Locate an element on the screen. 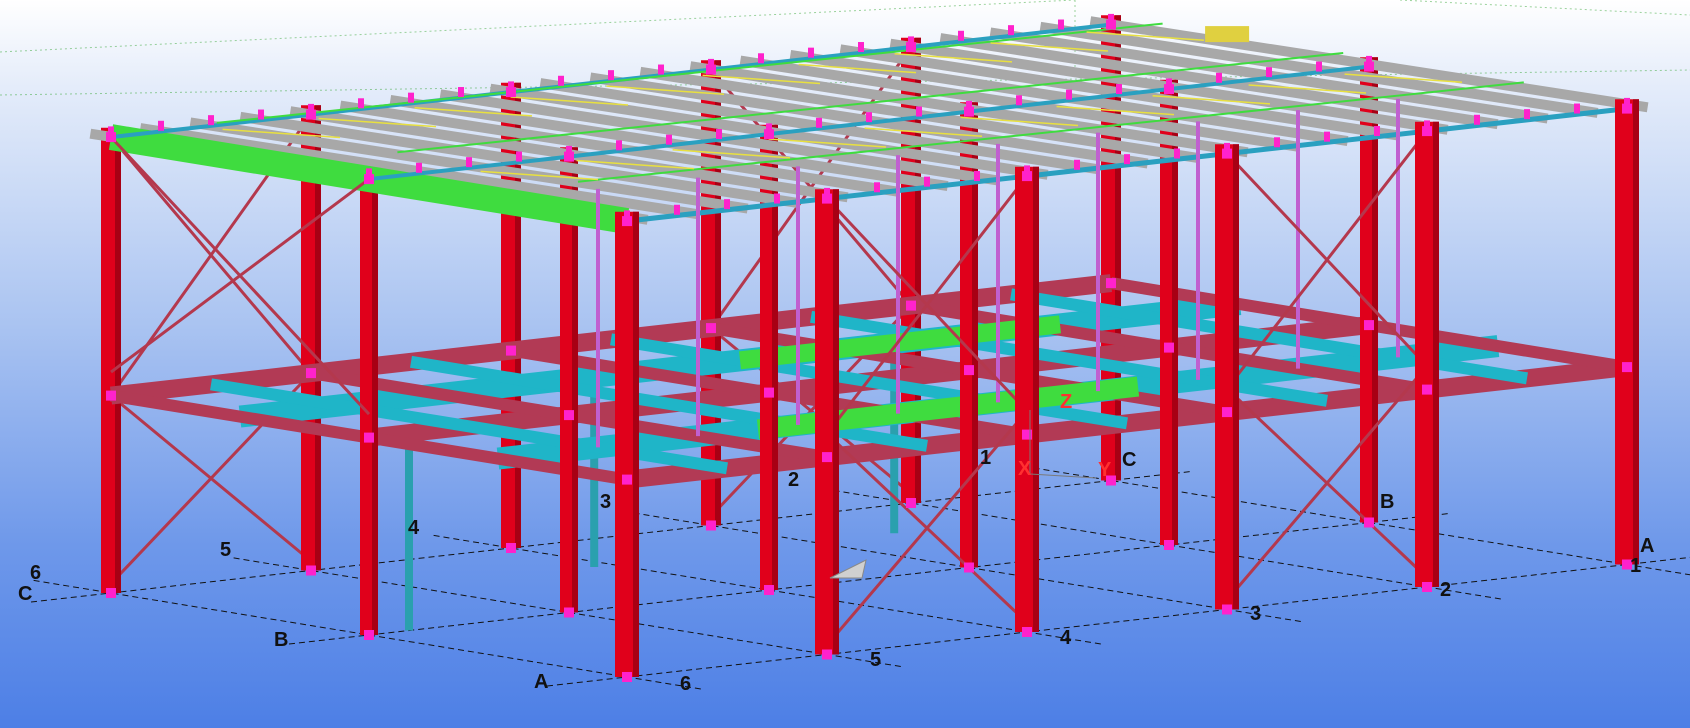 This screenshot has height=728, width=1690. axis-label-y: Y is located at coordinates (1105, 470).